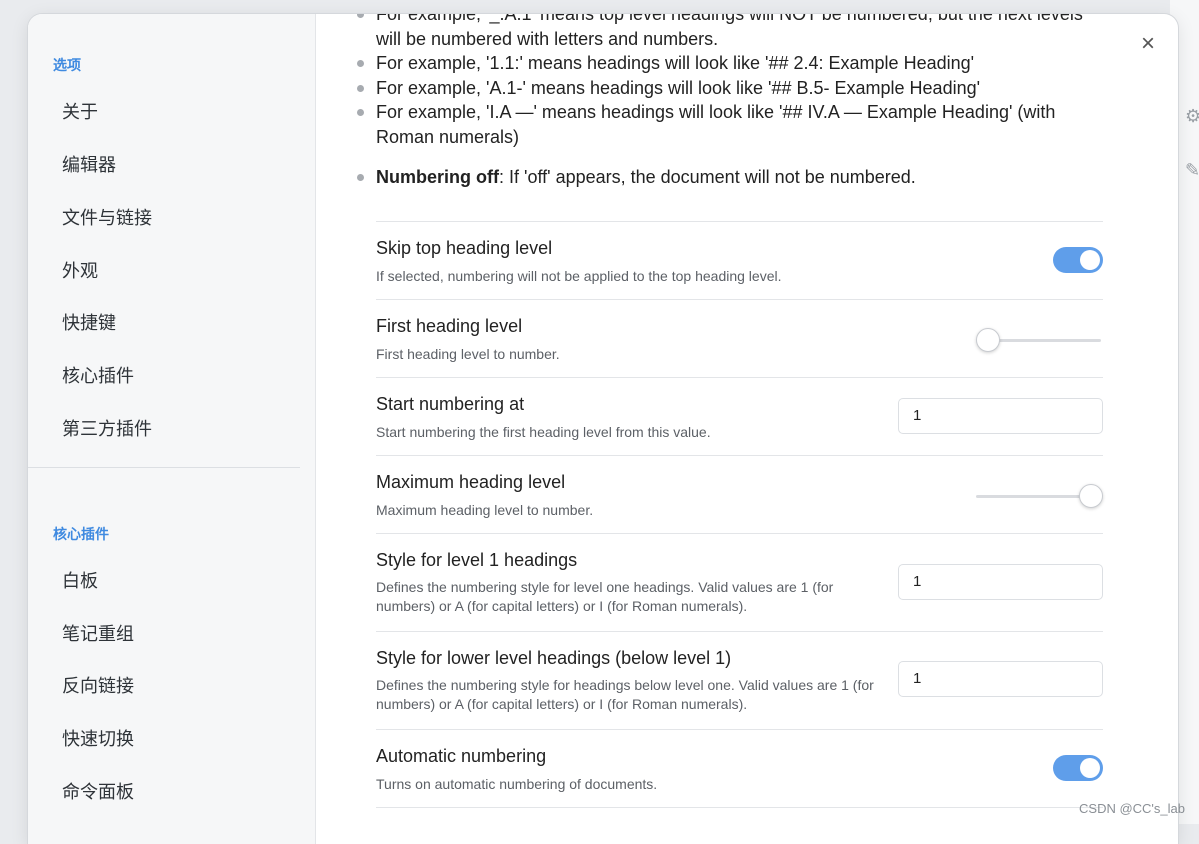  Describe the element at coordinates (468, 354) in the screenshot. I see `setting-description: First heading level to number.` at that location.